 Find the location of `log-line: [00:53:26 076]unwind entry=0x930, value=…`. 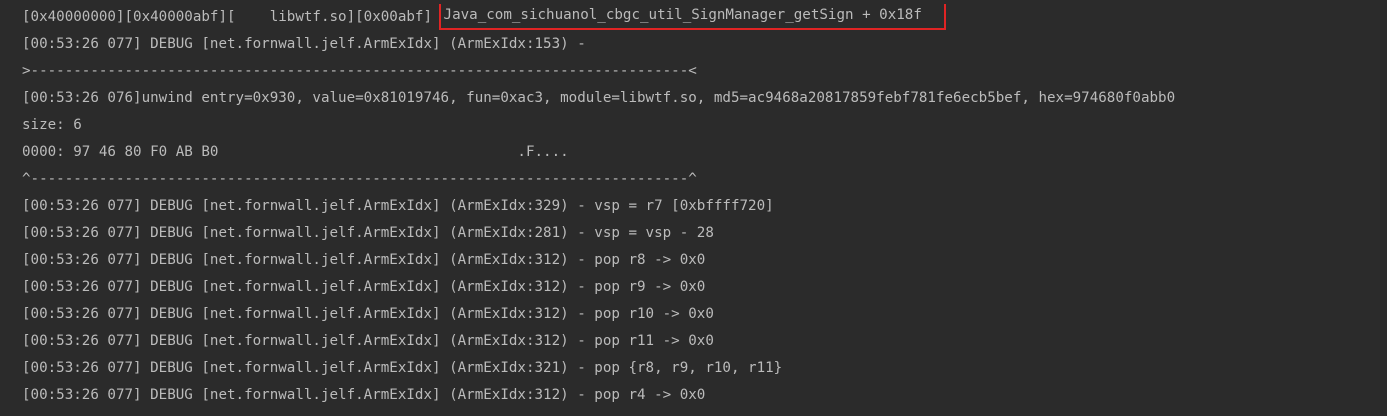

log-line: [00:53:26 076]unwind entry=0x930, value=… is located at coordinates (693, 98).